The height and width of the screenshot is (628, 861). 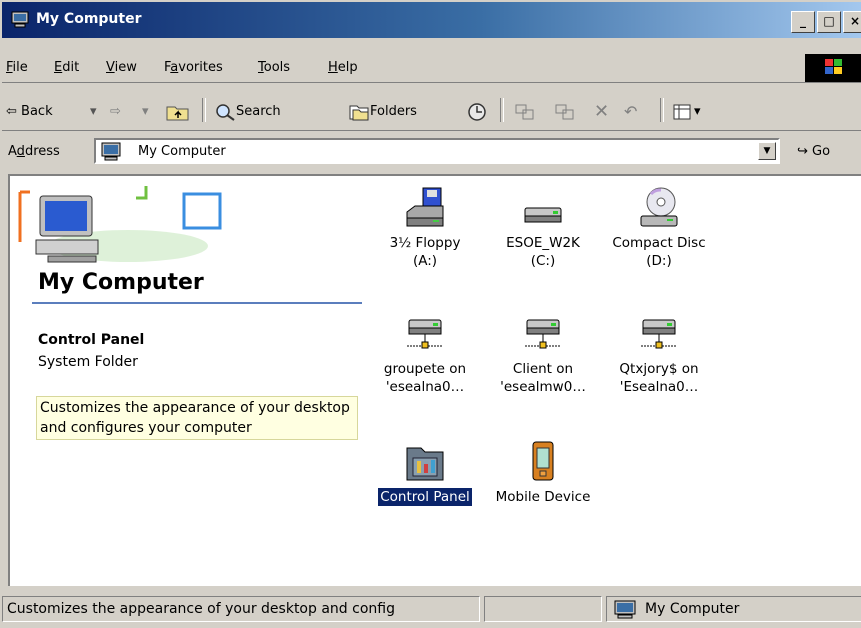 I want to click on mobile-device-icon, so click(x=543, y=461).